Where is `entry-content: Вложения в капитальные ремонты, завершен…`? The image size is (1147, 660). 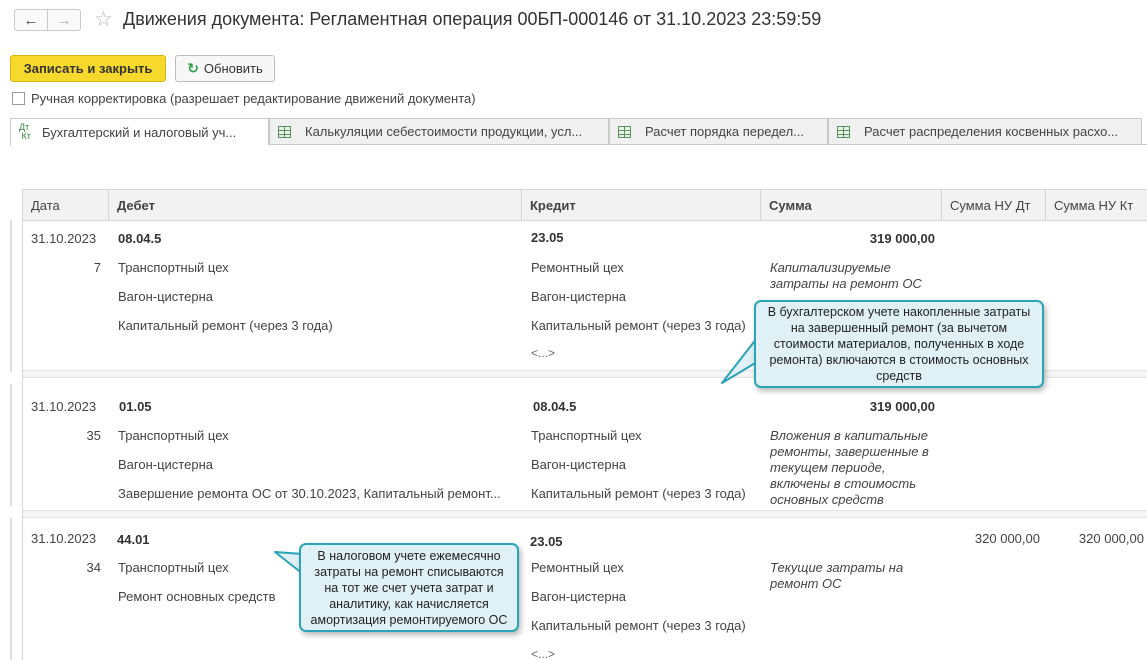 entry-content: Вложения в капитальные ремонты, завершен… is located at coordinates (849, 467).